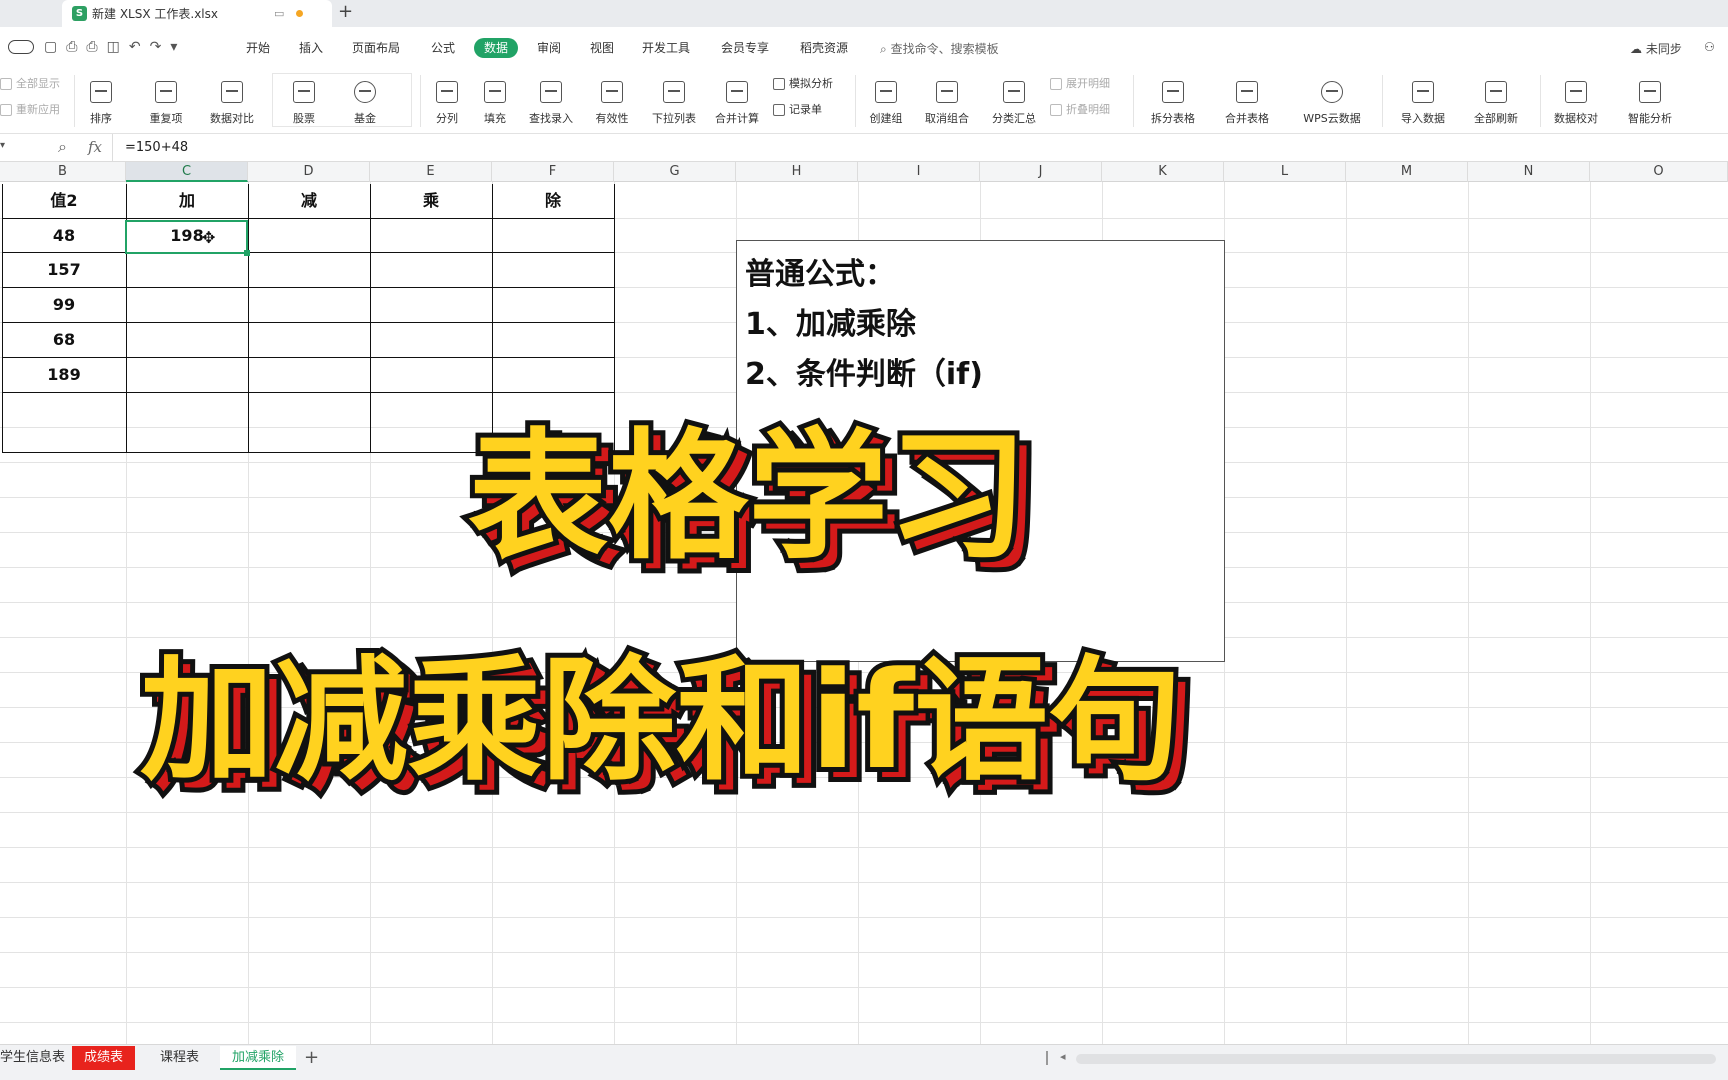  What do you see at coordinates (6, 110) in the screenshot?
I see `reapply-icon` at bounding box center [6, 110].